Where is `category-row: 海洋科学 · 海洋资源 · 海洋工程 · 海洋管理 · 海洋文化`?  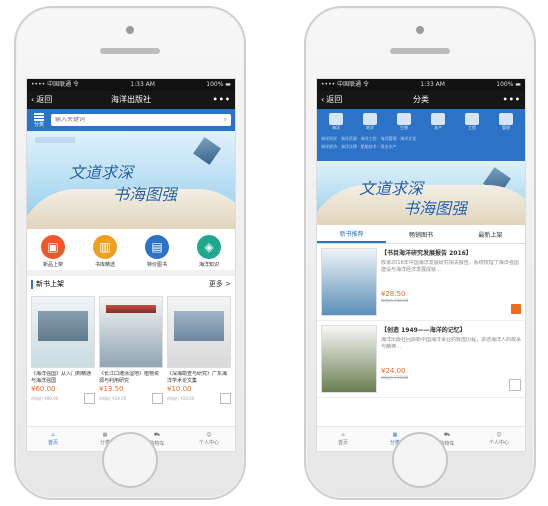
category-row: 海洋科学 · 海洋资源 · 海洋工程 · 海洋管理 · 海洋文化 is located at coordinates (421, 139).